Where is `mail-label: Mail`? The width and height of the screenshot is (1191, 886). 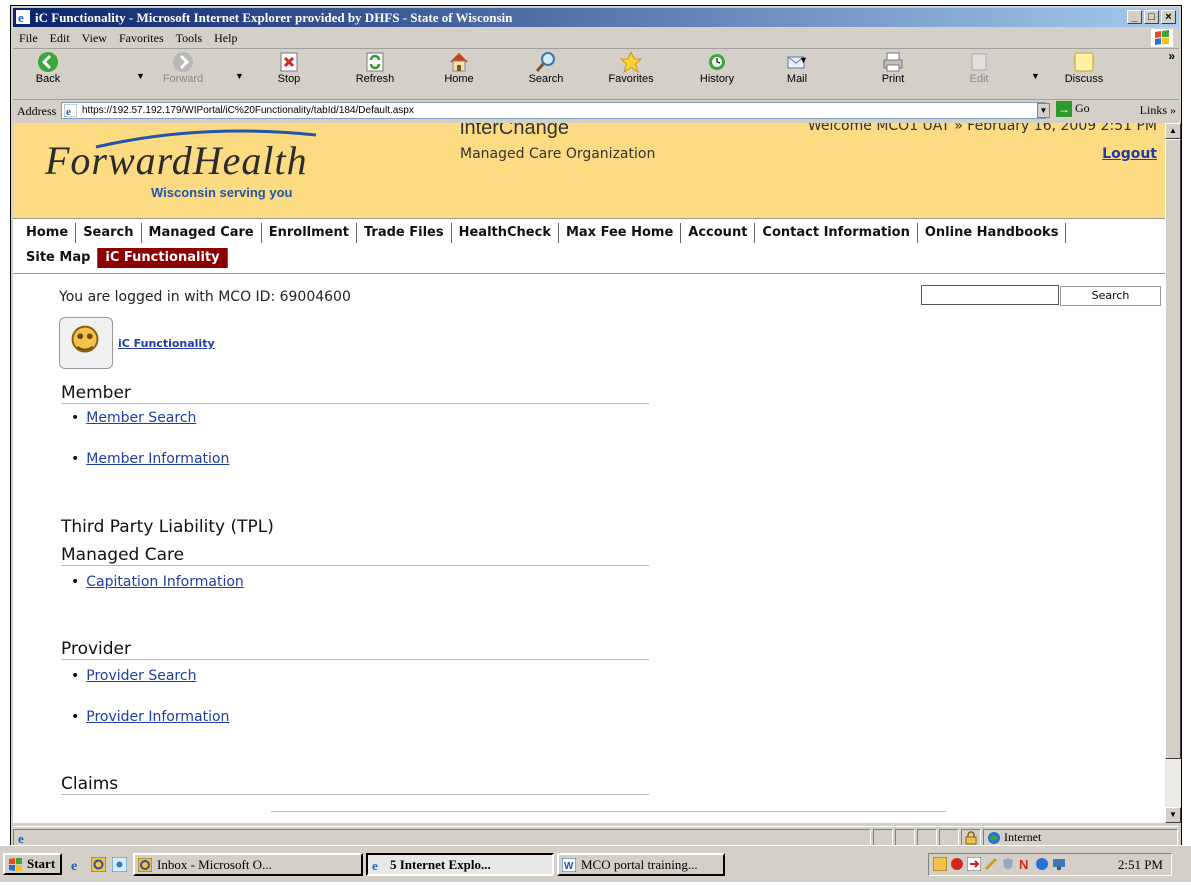
mail-label: Mail is located at coordinates (797, 79).